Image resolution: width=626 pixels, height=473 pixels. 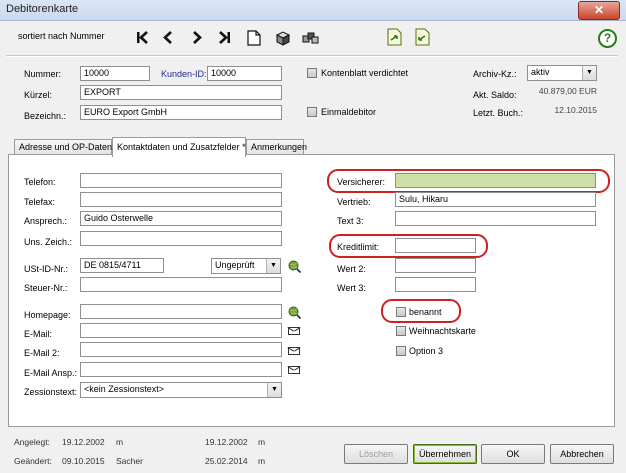 I want to click on next-record-icon, so click(x=196, y=37).